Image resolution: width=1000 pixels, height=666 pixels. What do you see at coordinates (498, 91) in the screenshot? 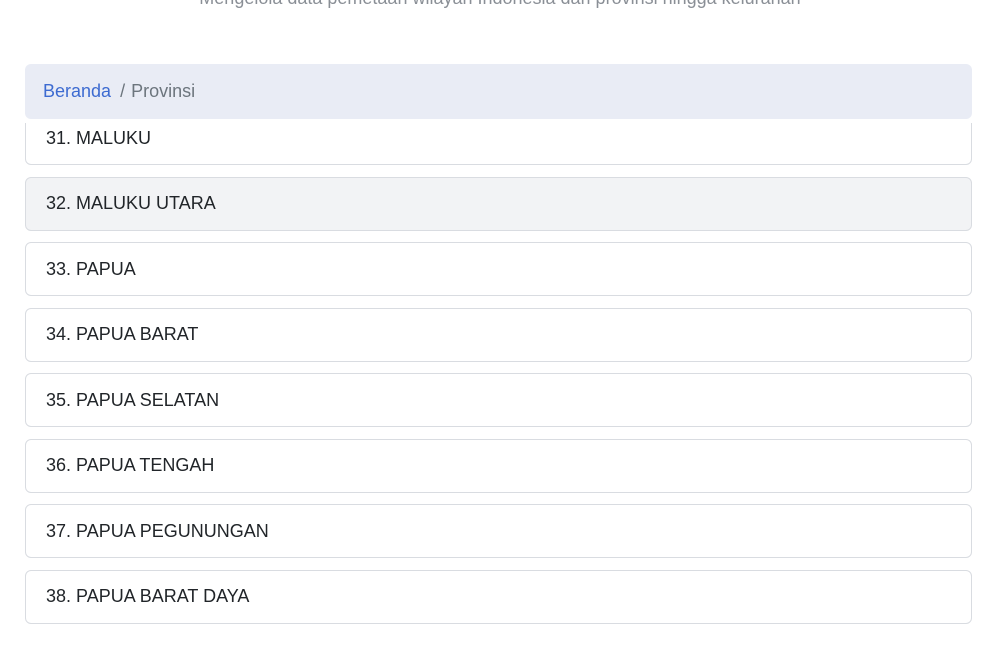
I see `breadcrumb: Beranda / Provinsi` at bounding box center [498, 91].